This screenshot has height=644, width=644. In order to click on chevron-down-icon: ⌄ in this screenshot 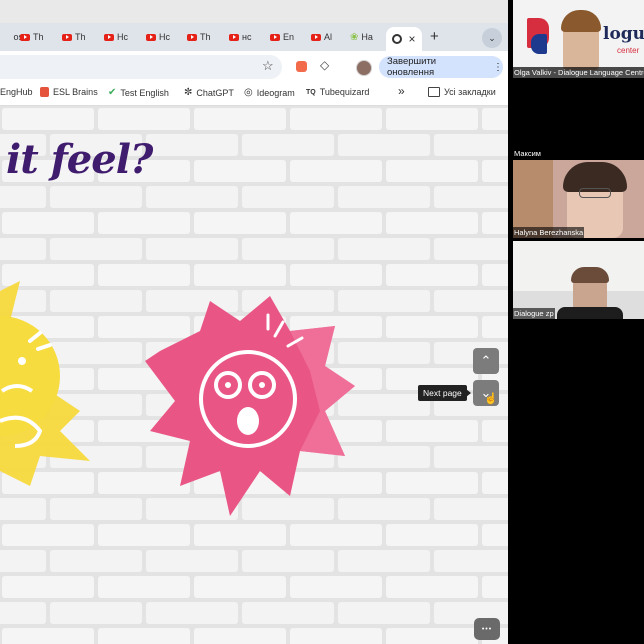, I will do `click(492, 37)`.